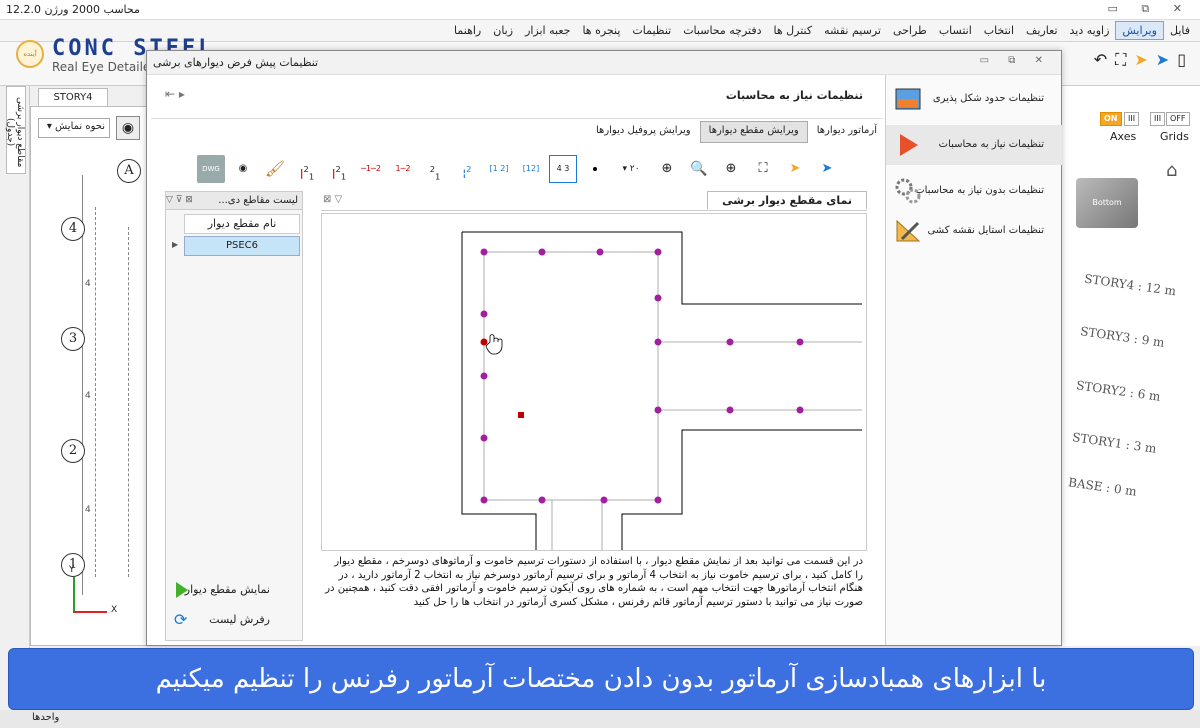  Describe the element at coordinates (1107, 203) in the screenshot. I see `view-cube: Bottom` at that location.